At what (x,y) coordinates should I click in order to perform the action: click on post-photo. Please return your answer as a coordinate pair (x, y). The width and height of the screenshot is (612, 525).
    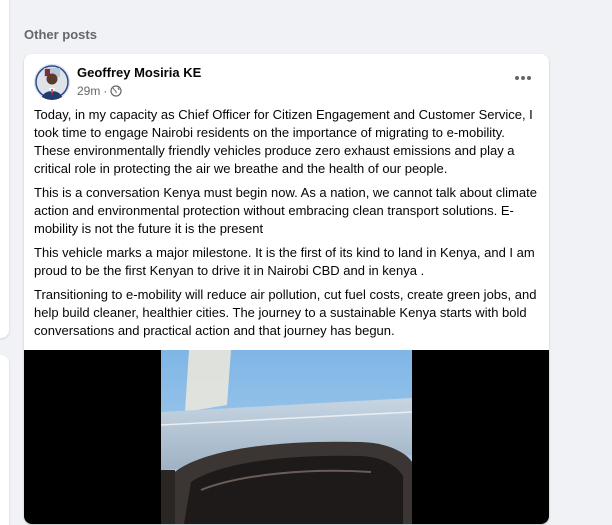
    Looking at the image, I should click on (286, 437).